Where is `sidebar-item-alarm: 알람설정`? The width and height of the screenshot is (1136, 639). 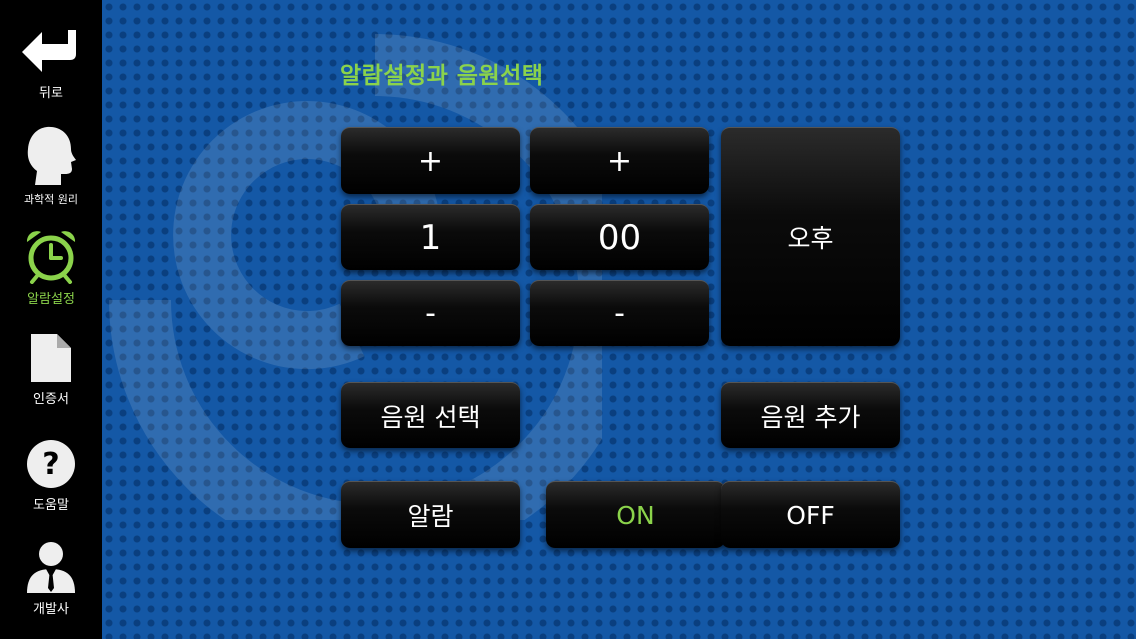 sidebar-item-alarm: 알람설정 is located at coordinates (51, 267).